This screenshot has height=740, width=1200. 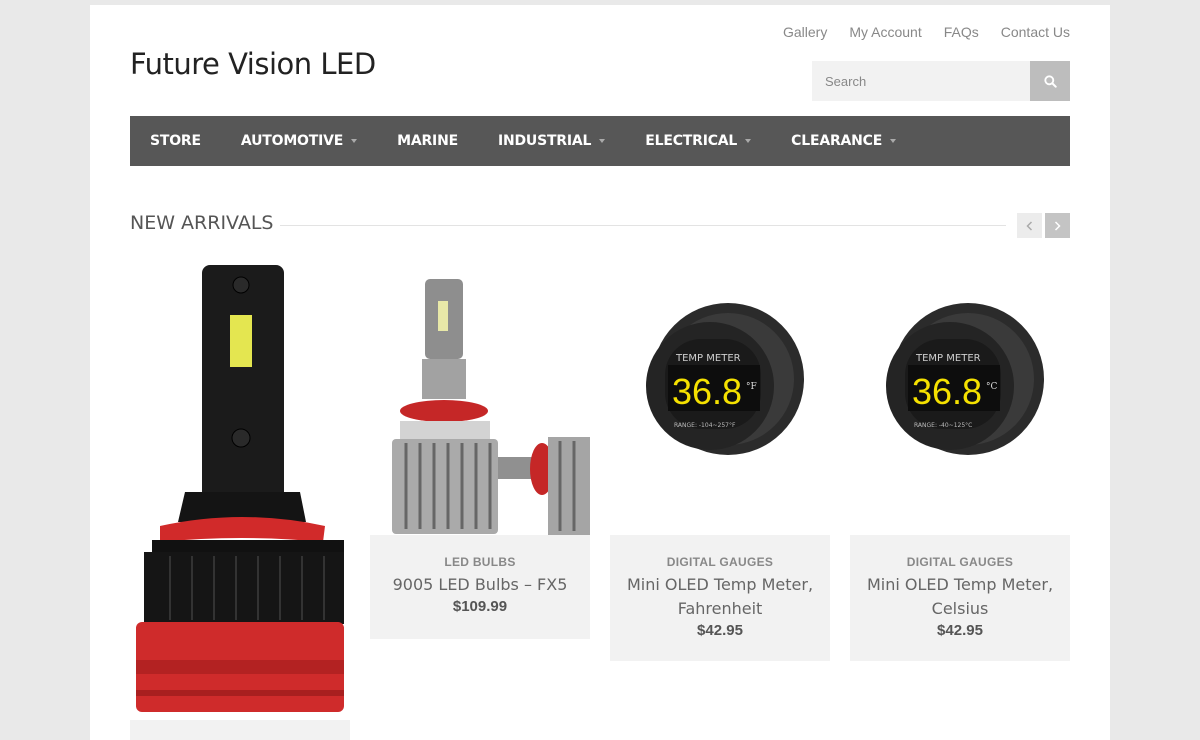 I want to click on nav-automotive: AUTOMOTIVE, so click(x=299, y=141).